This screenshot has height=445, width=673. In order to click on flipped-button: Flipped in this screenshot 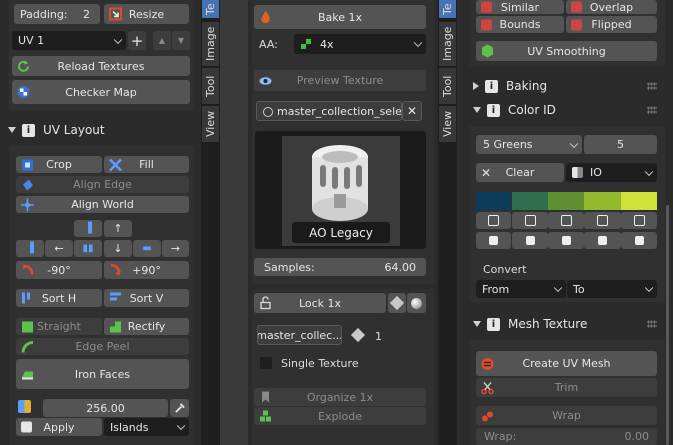, I will do `click(611, 24)`.